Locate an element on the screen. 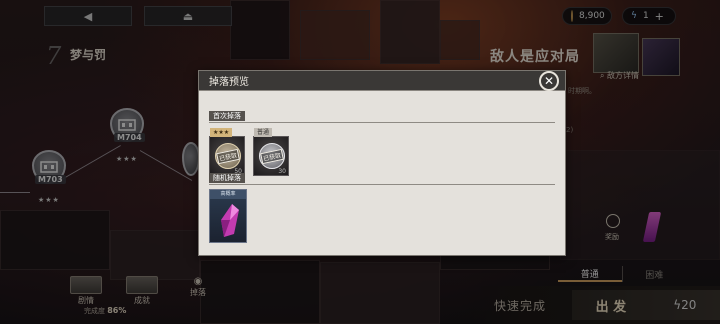 The height and width of the screenshot is (324, 720). section-label: 首次掉落 is located at coordinates (227, 116).